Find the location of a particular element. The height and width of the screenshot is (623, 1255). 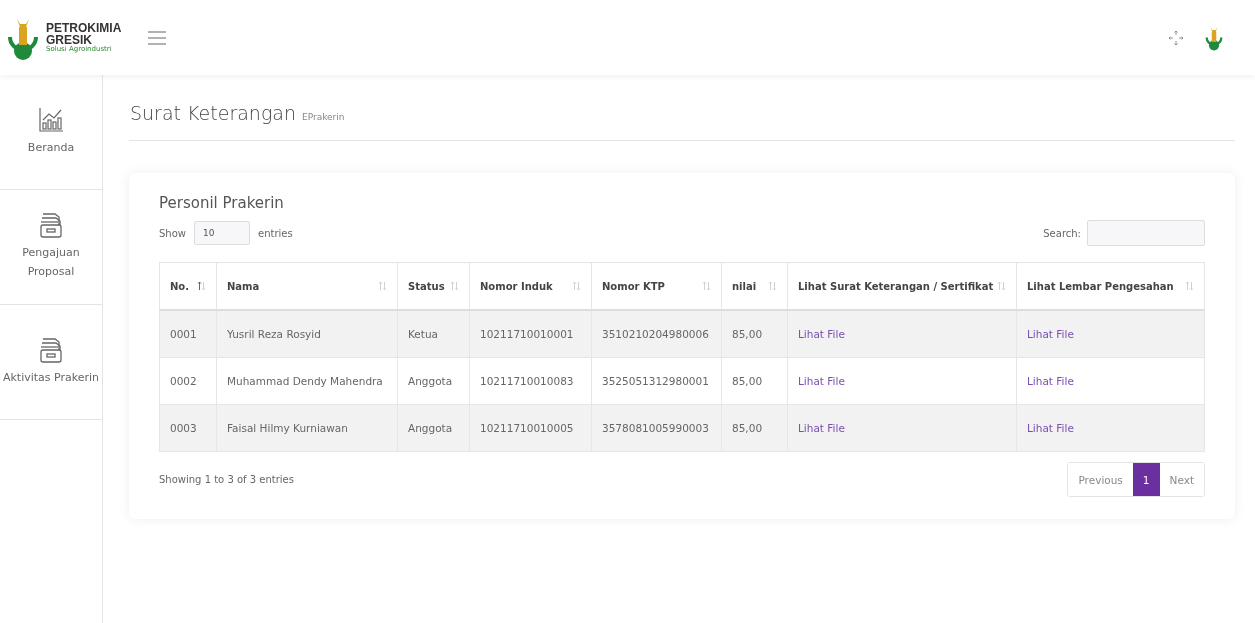

table-cell: 10211710010005 is located at coordinates (530, 428).